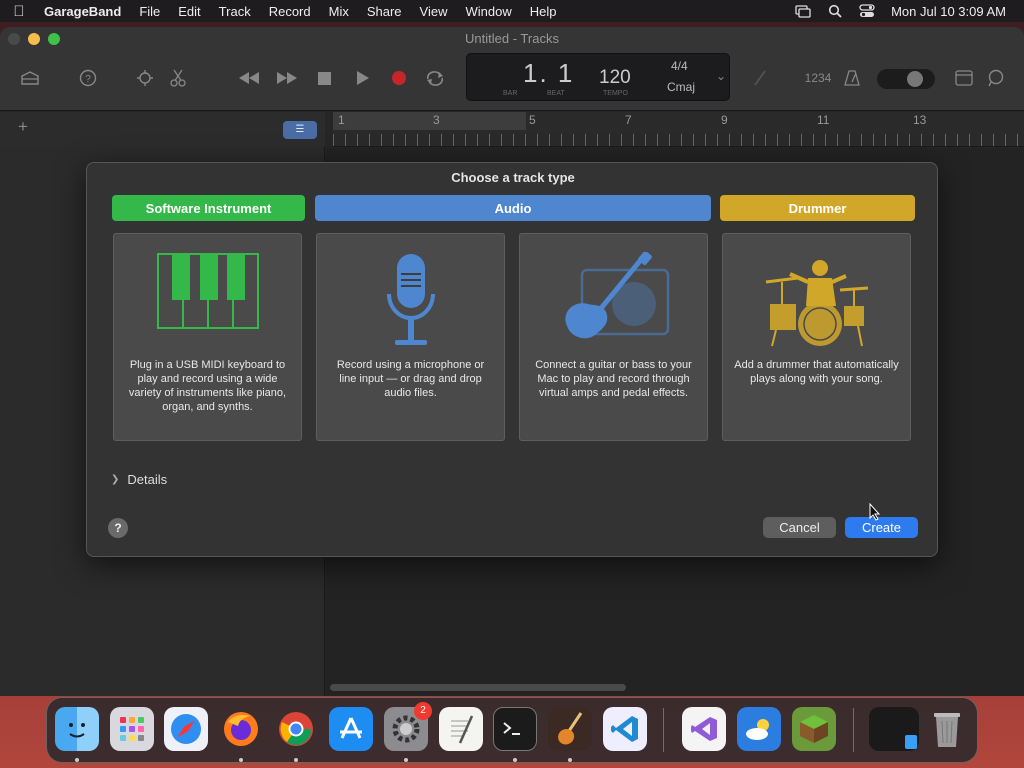 The width and height of the screenshot is (1024, 768). What do you see at coordinates (408, 726) in the screenshot?
I see `system-settings-icon: 2` at bounding box center [408, 726].